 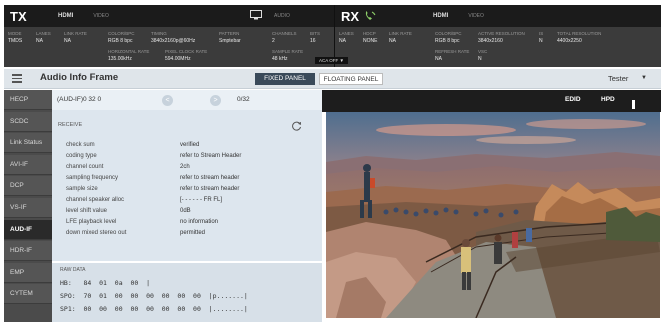 What do you see at coordinates (186, 55) in the screenshot?
I see `tx-field: PIXEL CLOCK RATE 594.00MHz` at bounding box center [186, 55].